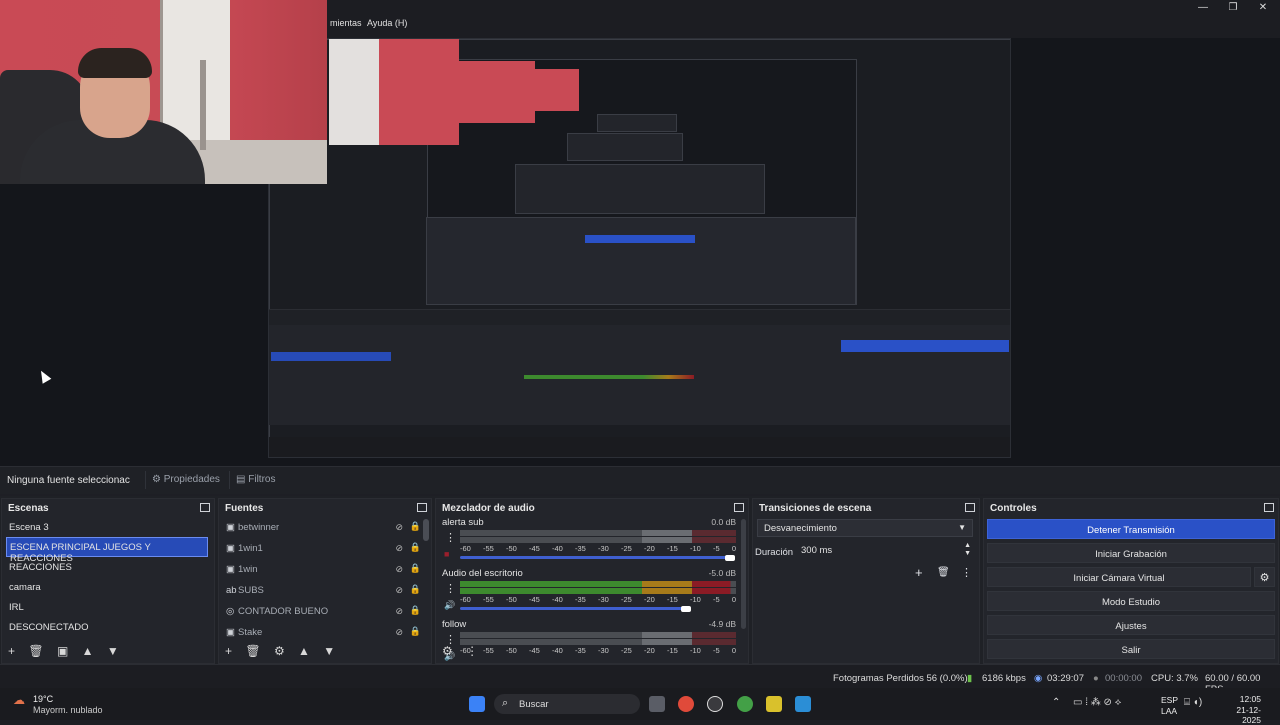  Describe the element at coordinates (228, 651) in the screenshot. I see `add-source-button: +` at that location.